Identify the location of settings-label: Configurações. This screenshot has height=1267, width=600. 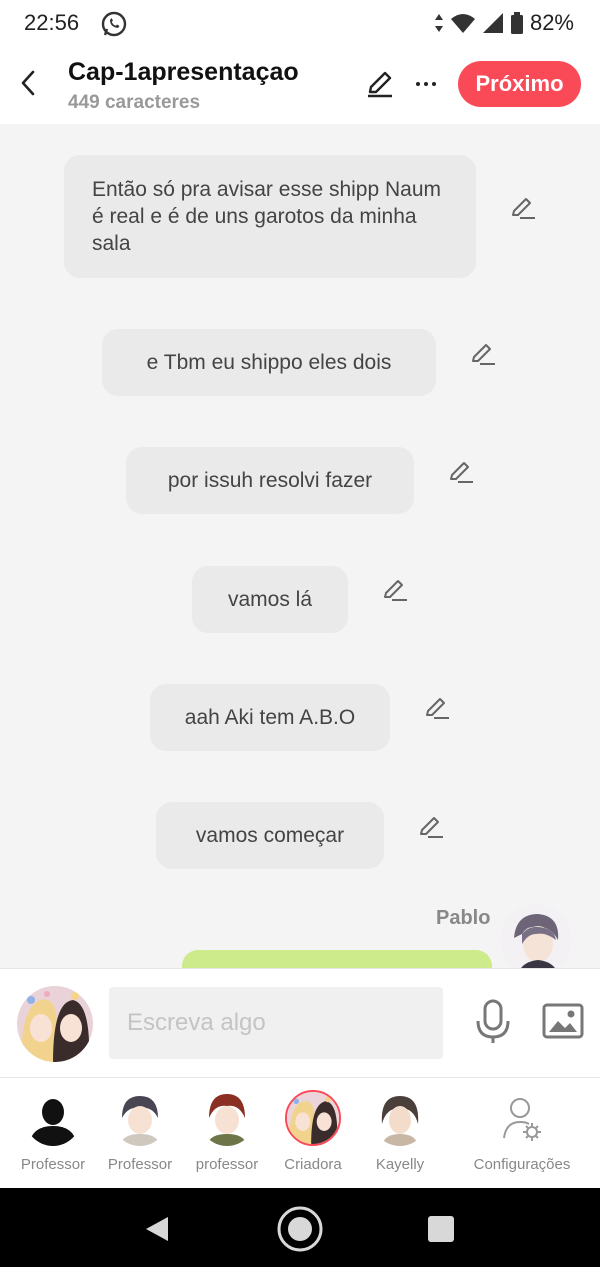
(522, 1164).